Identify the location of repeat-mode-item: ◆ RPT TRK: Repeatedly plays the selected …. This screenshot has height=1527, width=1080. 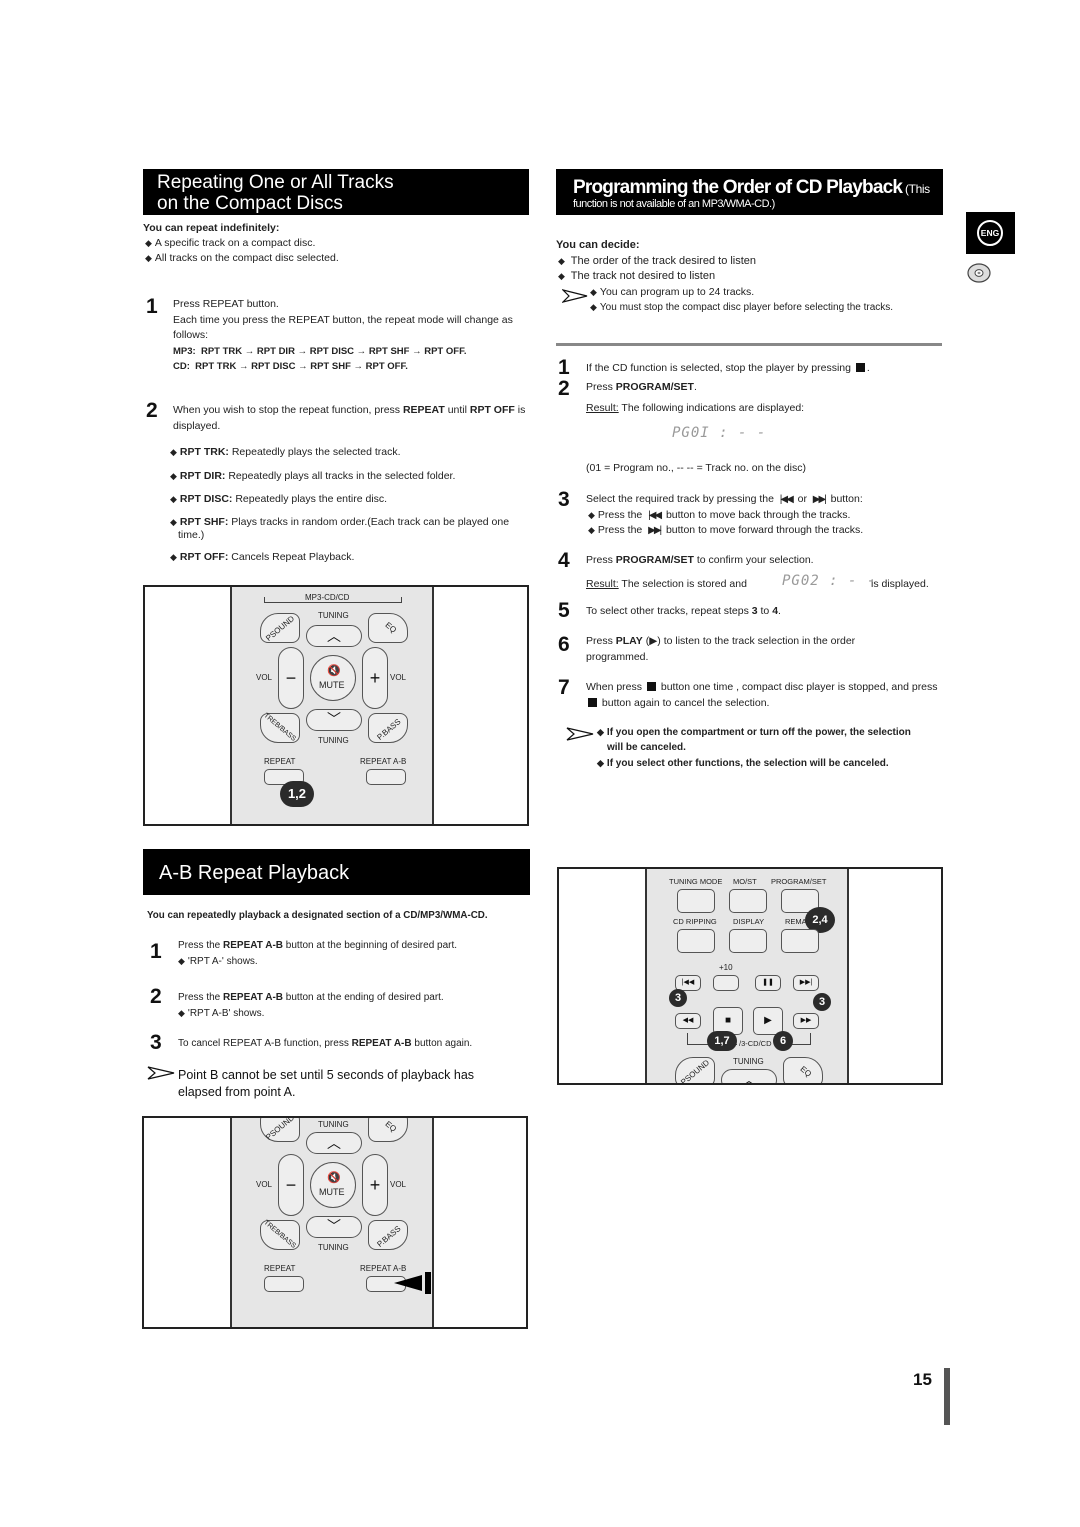
(285, 452).